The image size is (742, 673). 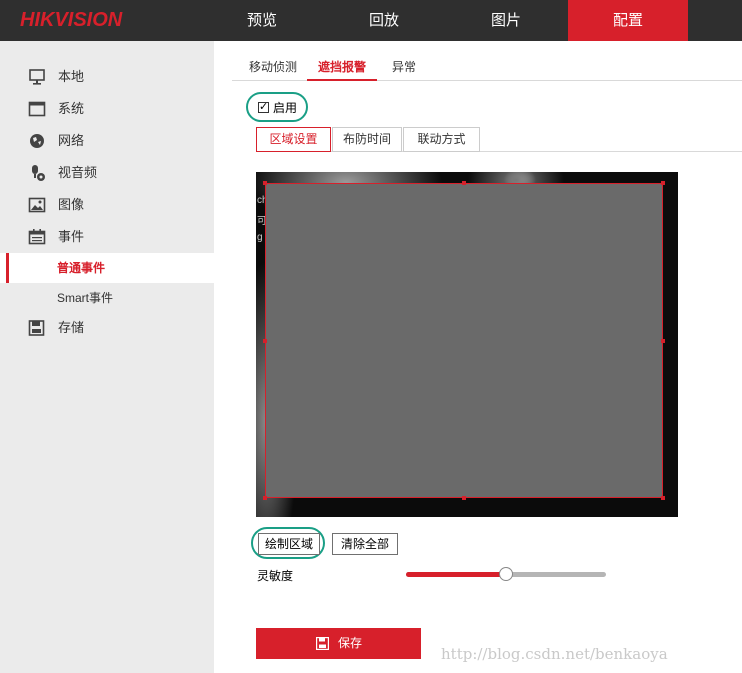 What do you see at coordinates (37, 109) in the screenshot?
I see `window-icon` at bounding box center [37, 109].